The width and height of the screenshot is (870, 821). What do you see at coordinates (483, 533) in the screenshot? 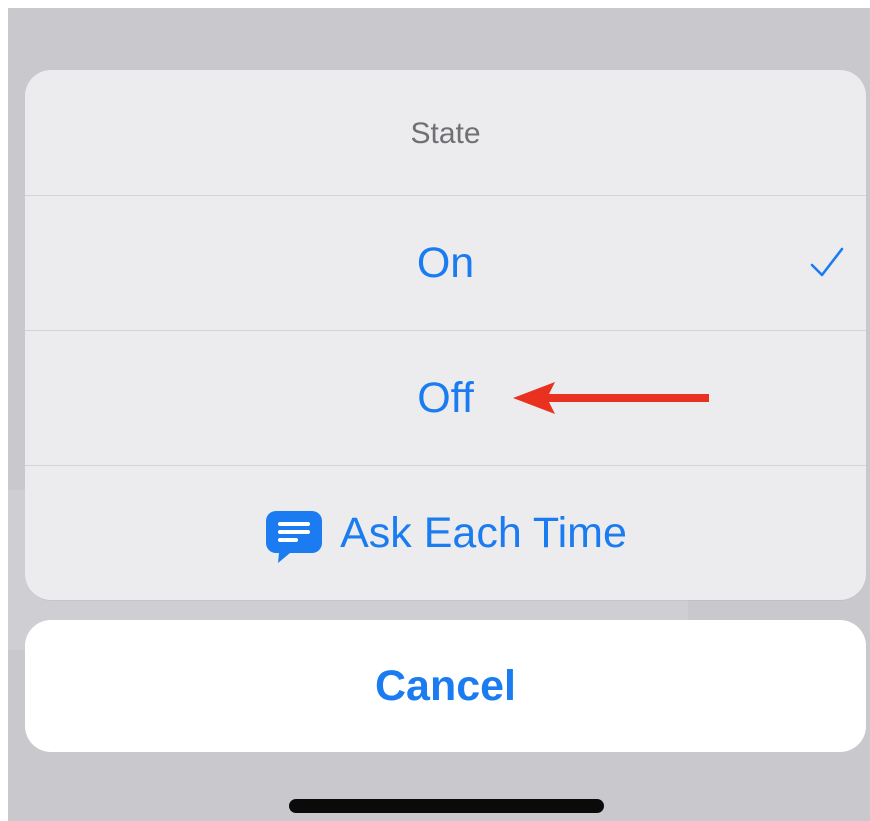
I see `option-ask-each-time-label: Ask Each Time` at bounding box center [483, 533].